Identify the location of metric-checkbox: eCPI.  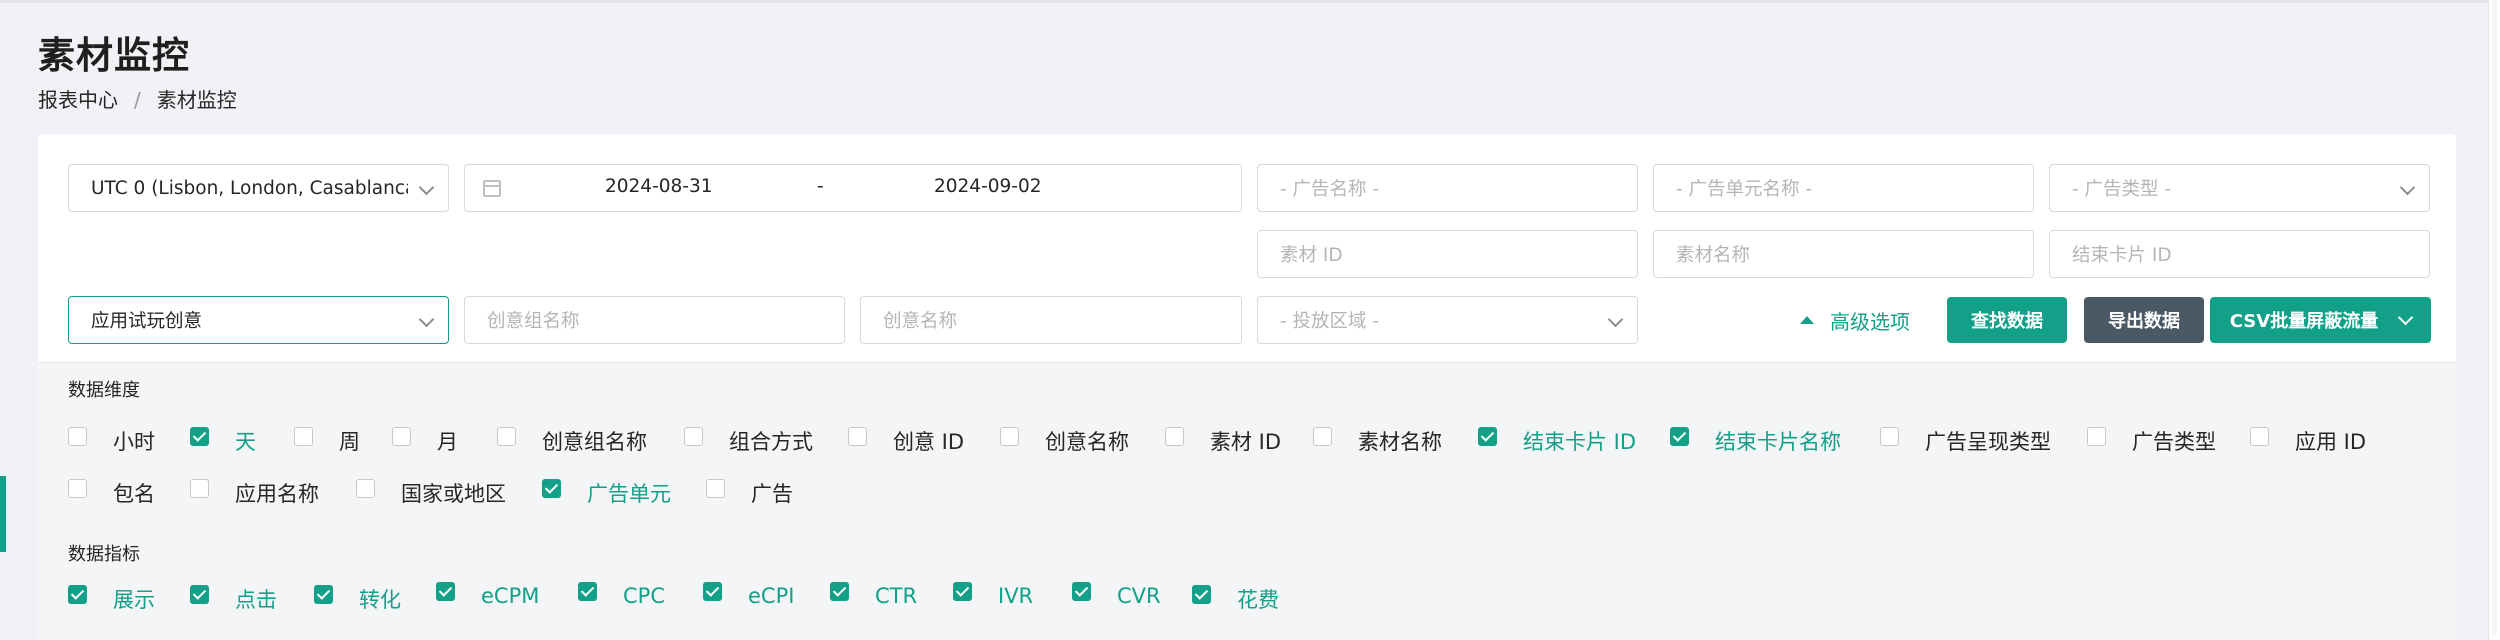
(748, 594).